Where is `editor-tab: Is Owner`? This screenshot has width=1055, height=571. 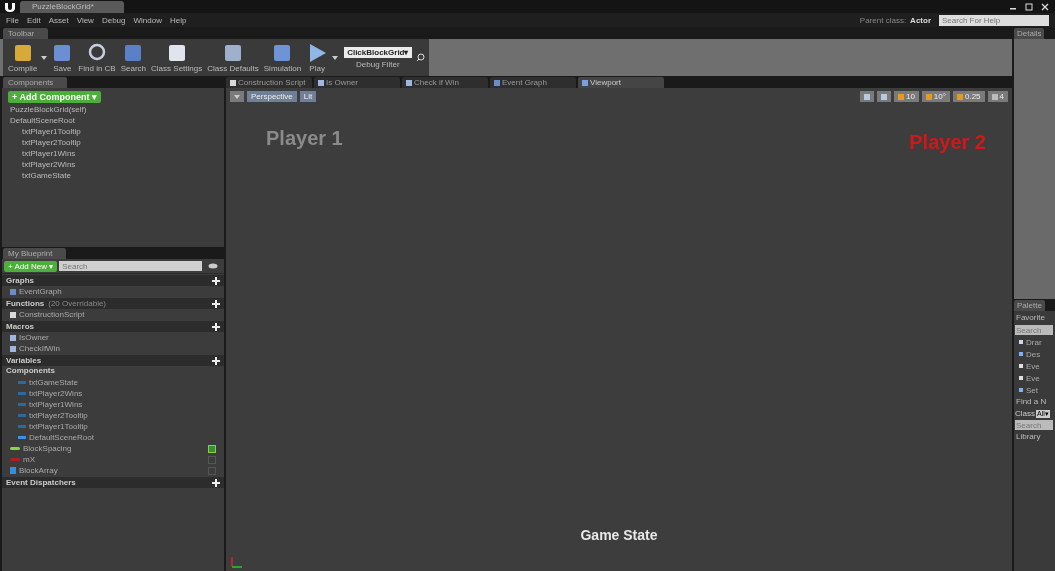 editor-tab: Is Owner is located at coordinates (357, 82).